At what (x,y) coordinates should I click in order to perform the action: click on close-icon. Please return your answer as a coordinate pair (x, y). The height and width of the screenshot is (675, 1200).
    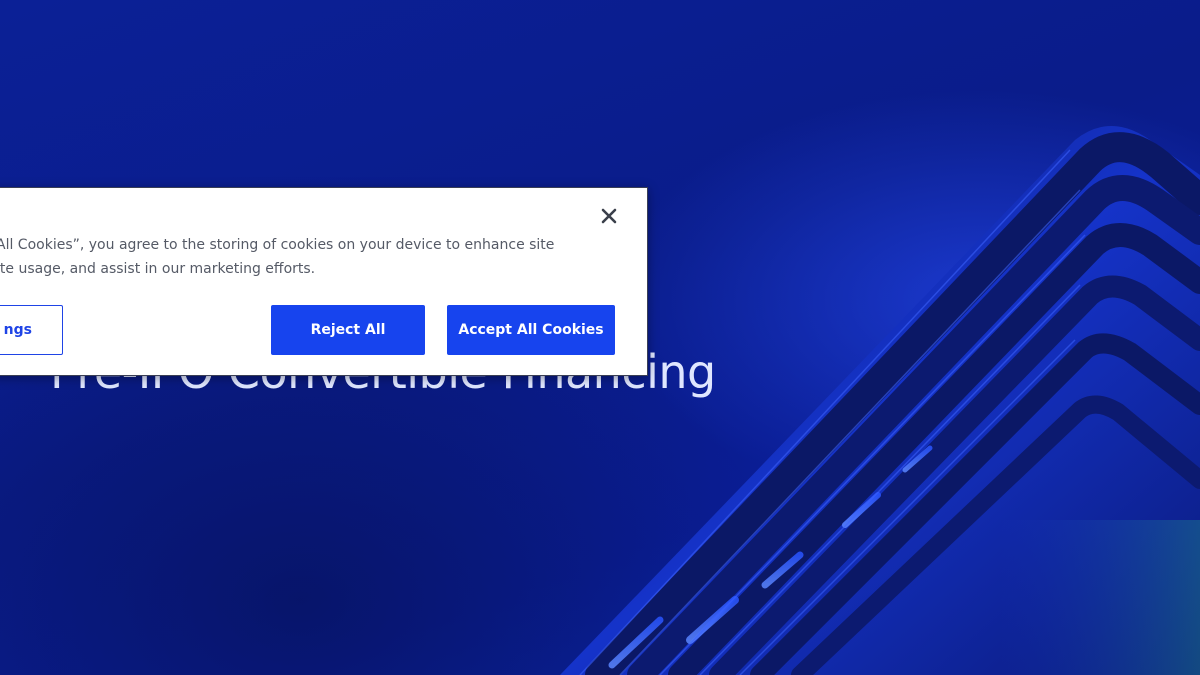
    Looking at the image, I should click on (609, 216).